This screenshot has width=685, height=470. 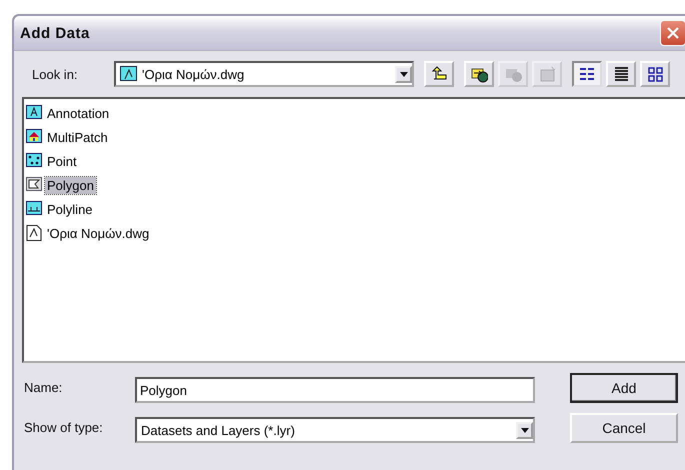 I want to click on type-value: Datasets and Layers (*.lyr), so click(x=218, y=430).